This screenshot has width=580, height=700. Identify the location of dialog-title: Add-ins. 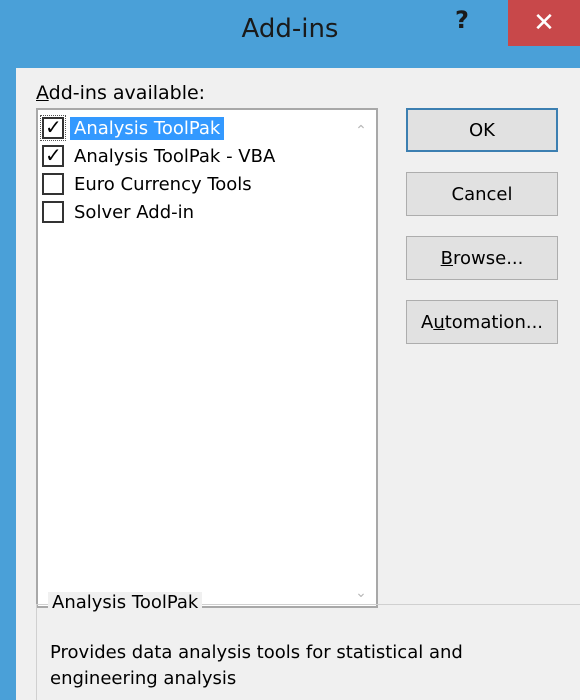
(290, 29).